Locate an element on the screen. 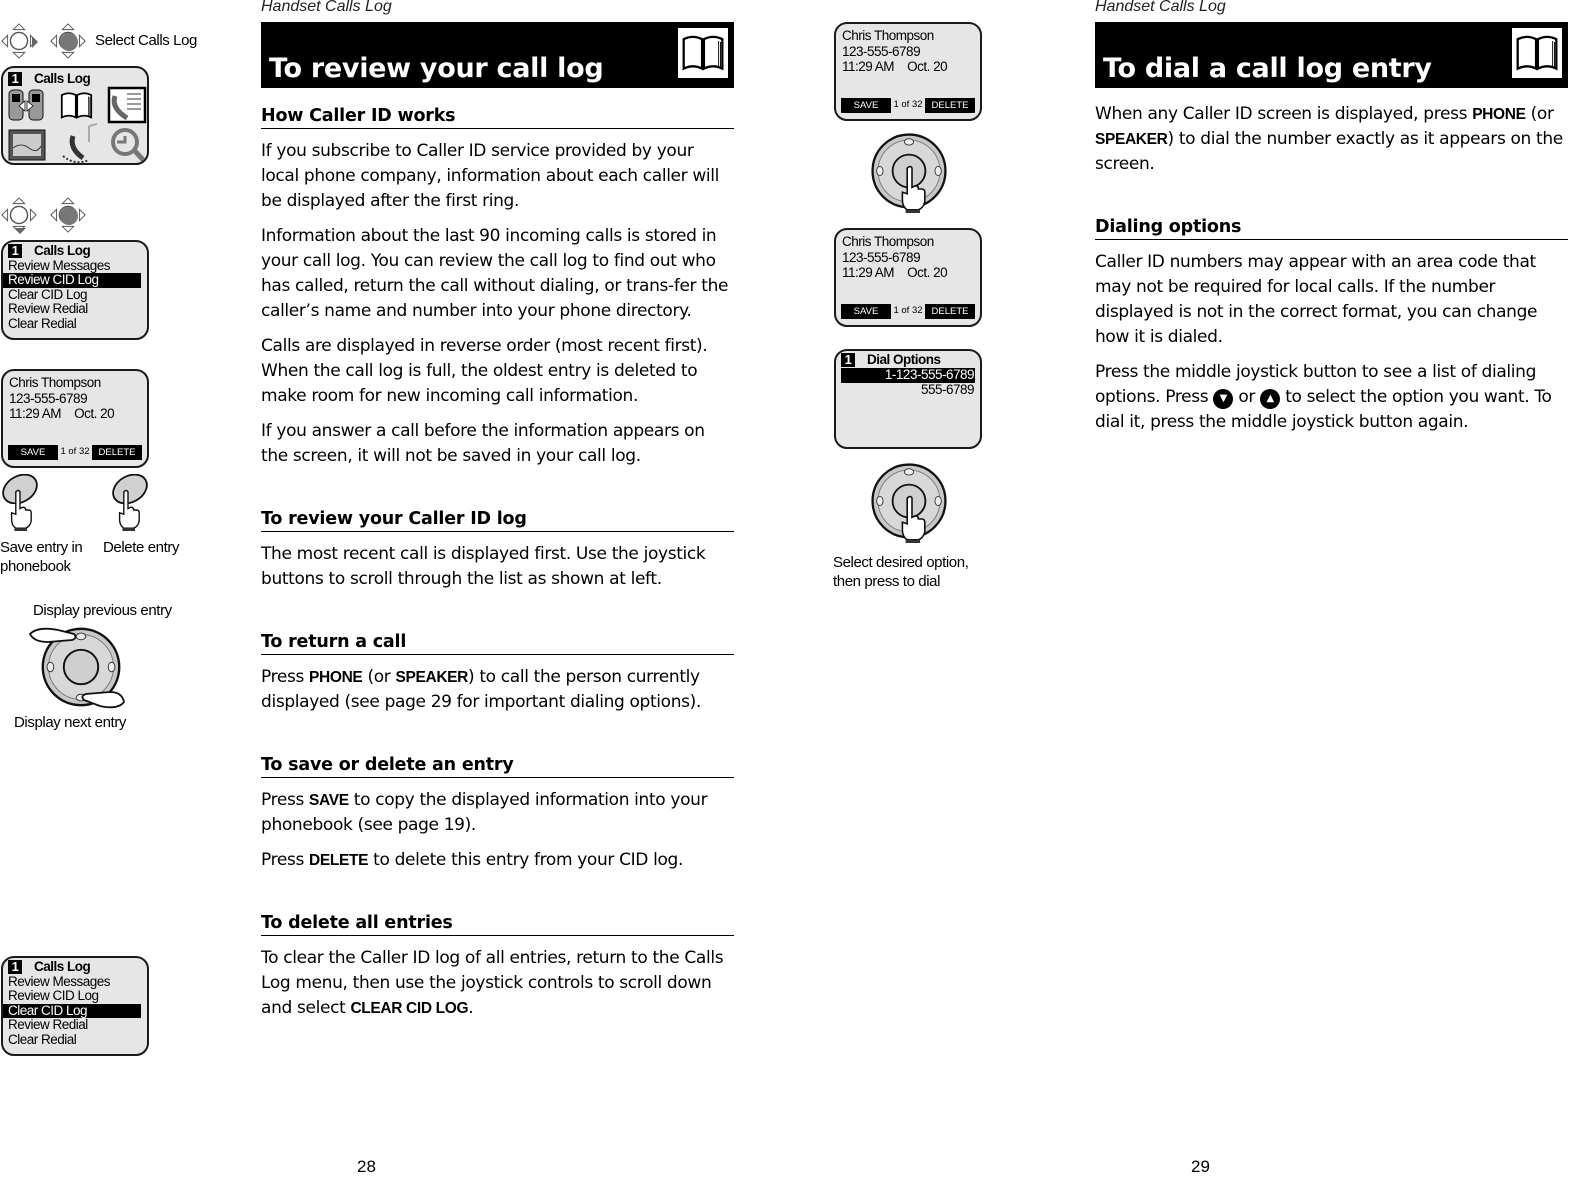  picture-icon is located at coordinates (27, 145).